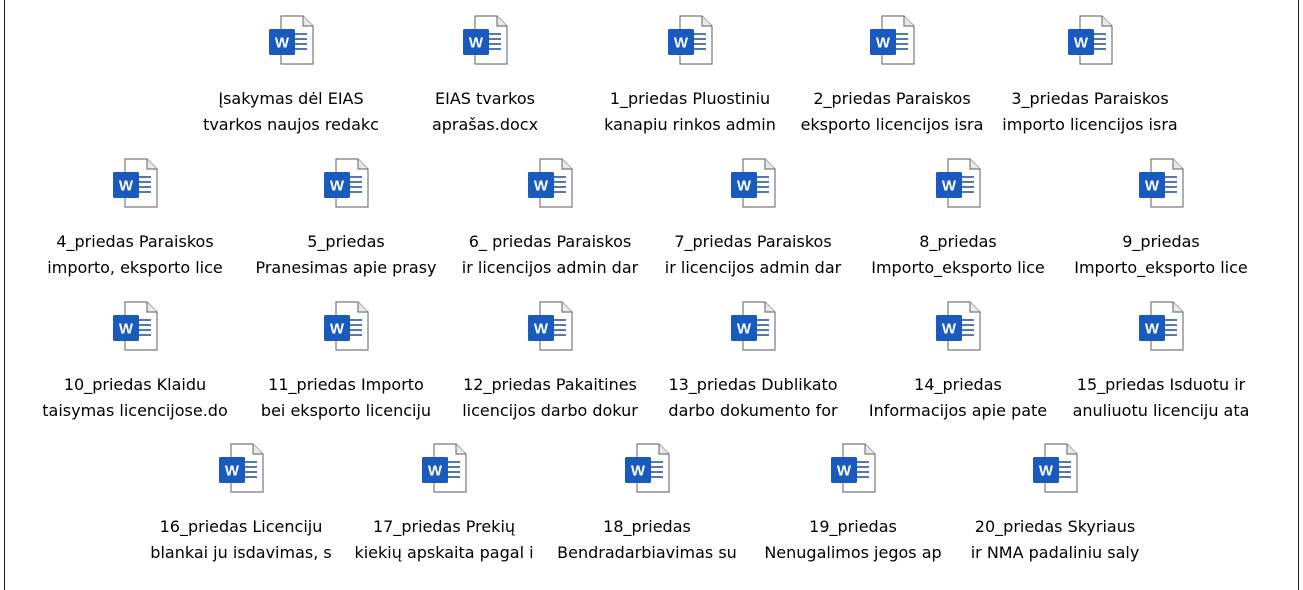 The image size is (1303, 590). Describe the element at coordinates (550, 410) in the screenshot. I see `file-name-line-2: licencijos darbo dokur` at that location.